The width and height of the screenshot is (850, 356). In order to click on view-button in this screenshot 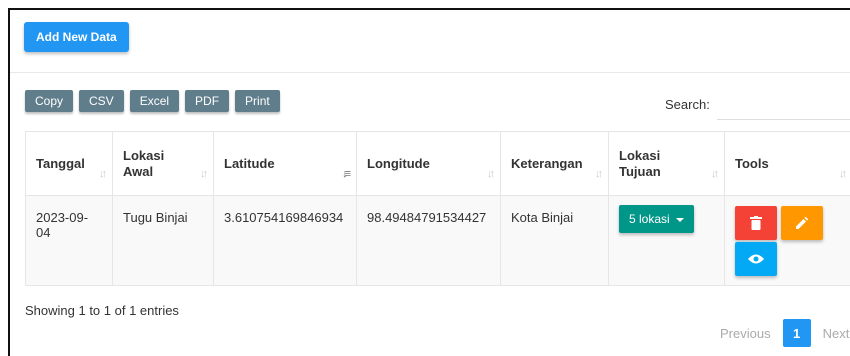, I will do `click(756, 259)`.